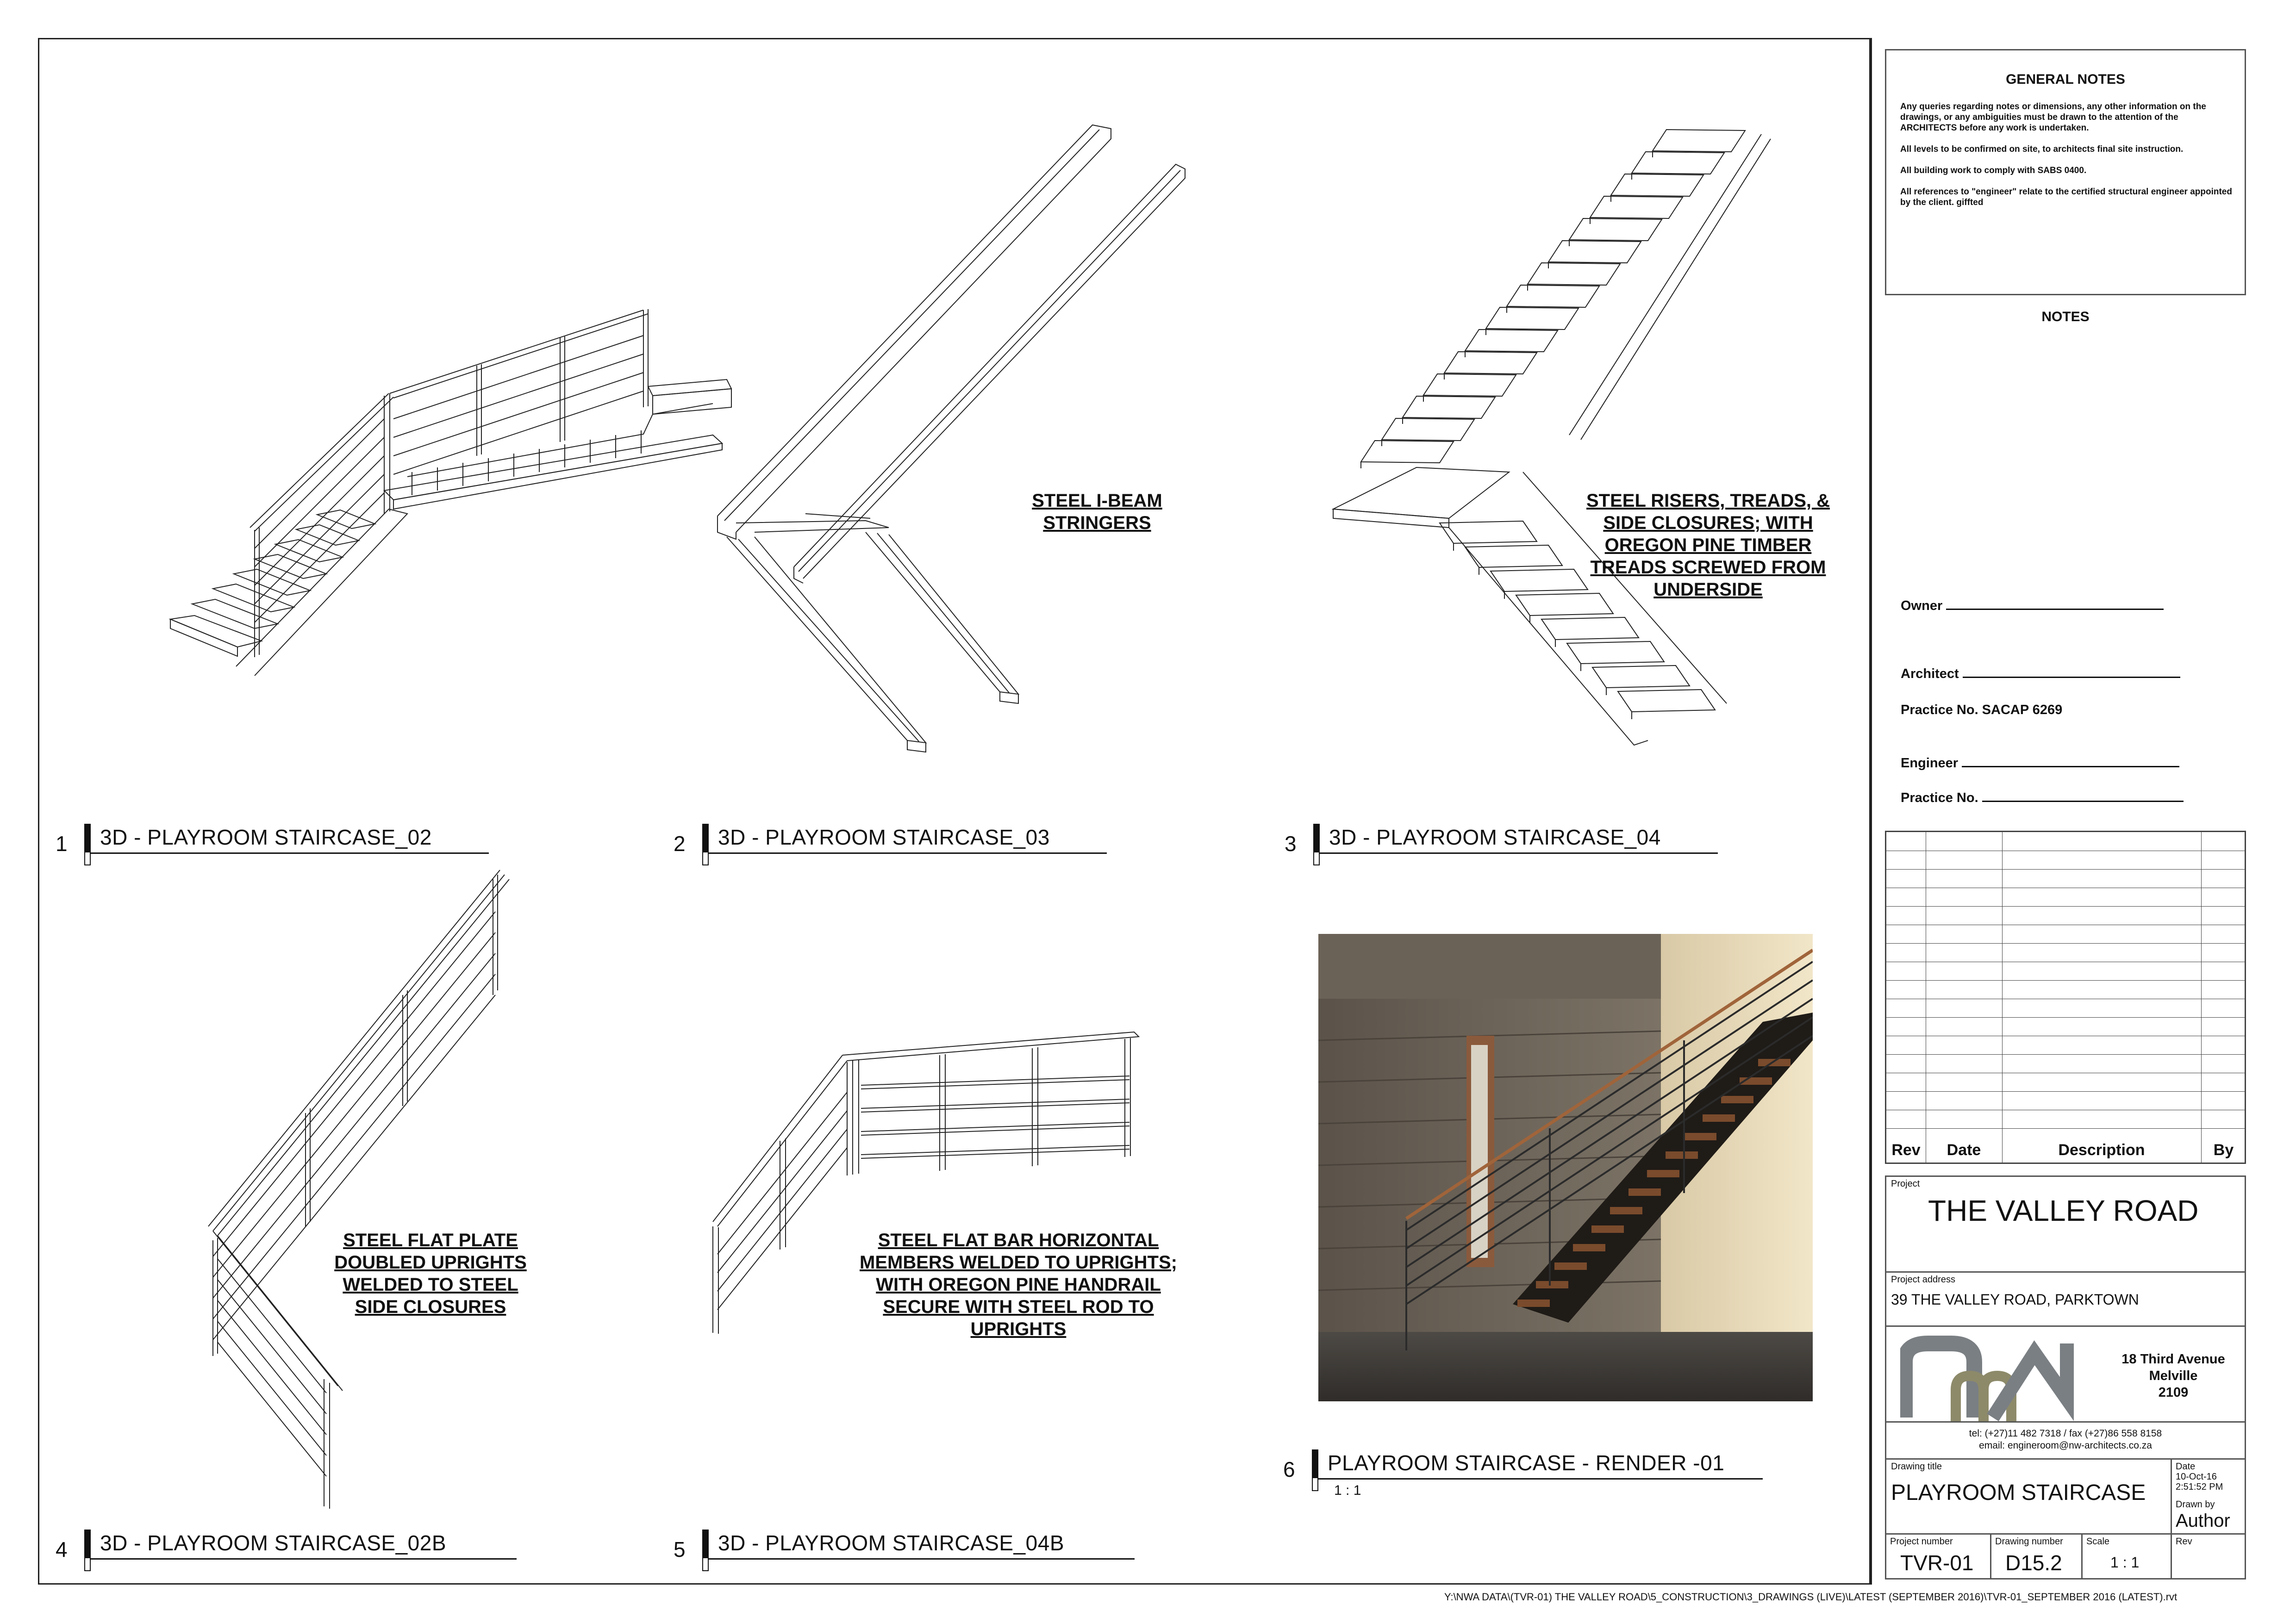 This screenshot has width=2296, height=1623. What do you see at coordinates (2055, 608) in the screenshot?
I see `owner-line` at bounding box center [2055, 608].